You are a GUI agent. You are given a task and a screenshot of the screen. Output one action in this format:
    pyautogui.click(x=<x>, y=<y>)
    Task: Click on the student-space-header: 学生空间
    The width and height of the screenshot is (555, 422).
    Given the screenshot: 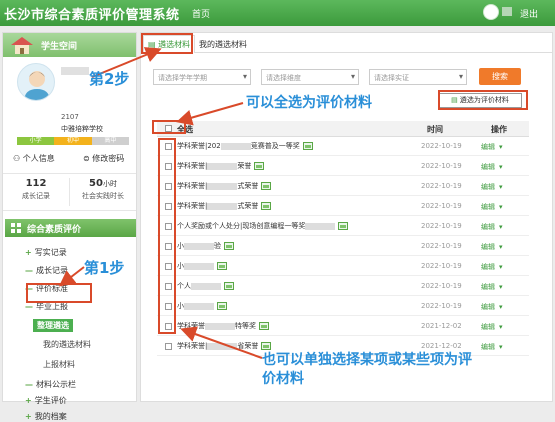 What is the action you would take?
    pyautogui.click(x=69, y=45)
    